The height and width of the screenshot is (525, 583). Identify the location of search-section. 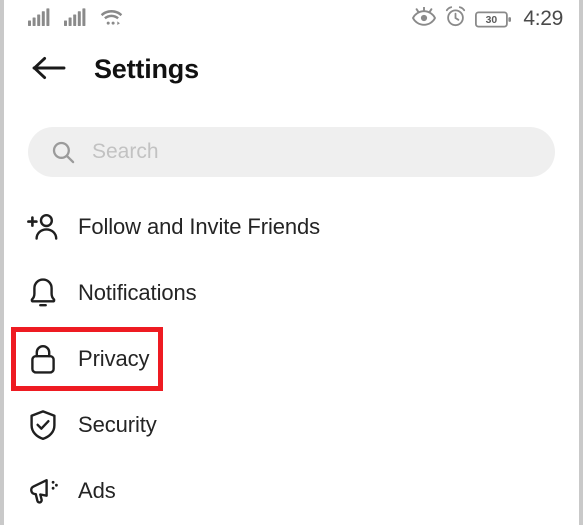
(291, 138).